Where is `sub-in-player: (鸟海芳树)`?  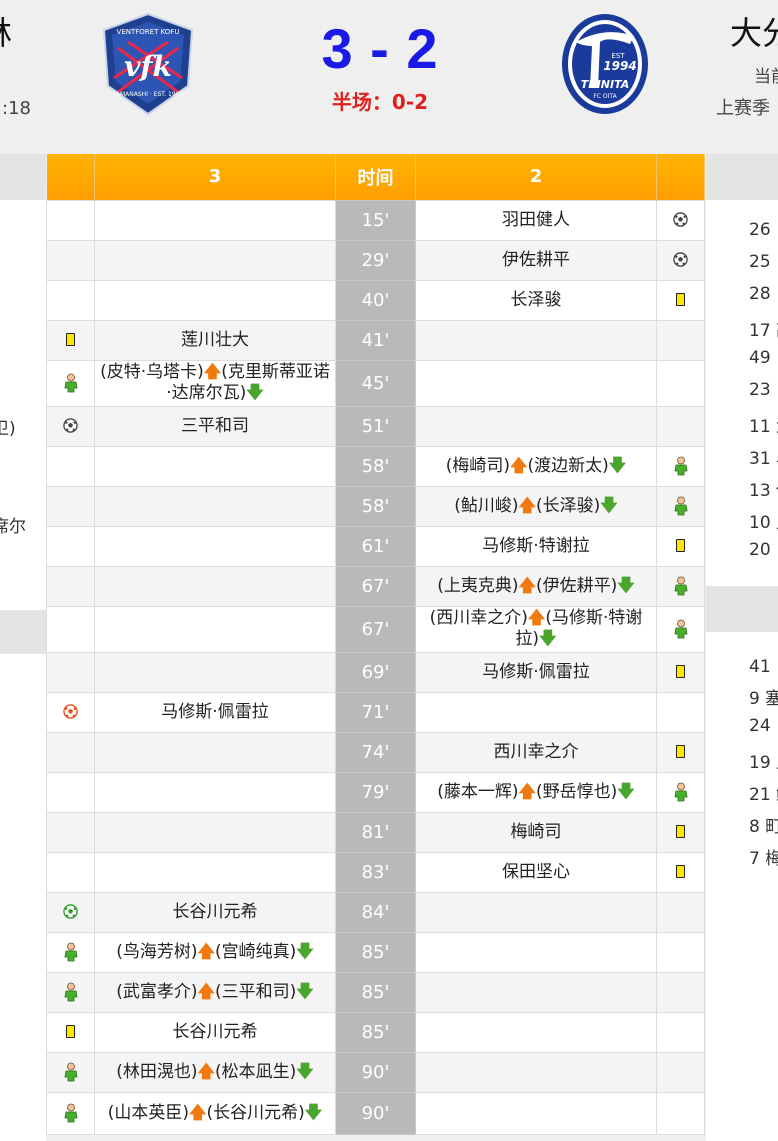 sub-in-player: (鸟海芳树) is located at coordinates (156, 952).